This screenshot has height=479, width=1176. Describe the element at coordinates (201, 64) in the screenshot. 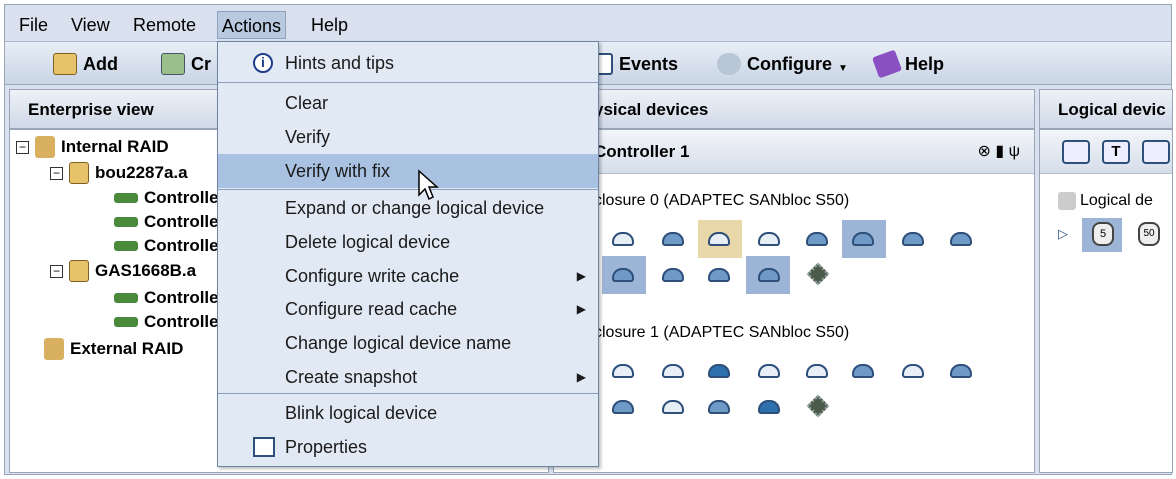

I see `create-label: Cr` at that location.